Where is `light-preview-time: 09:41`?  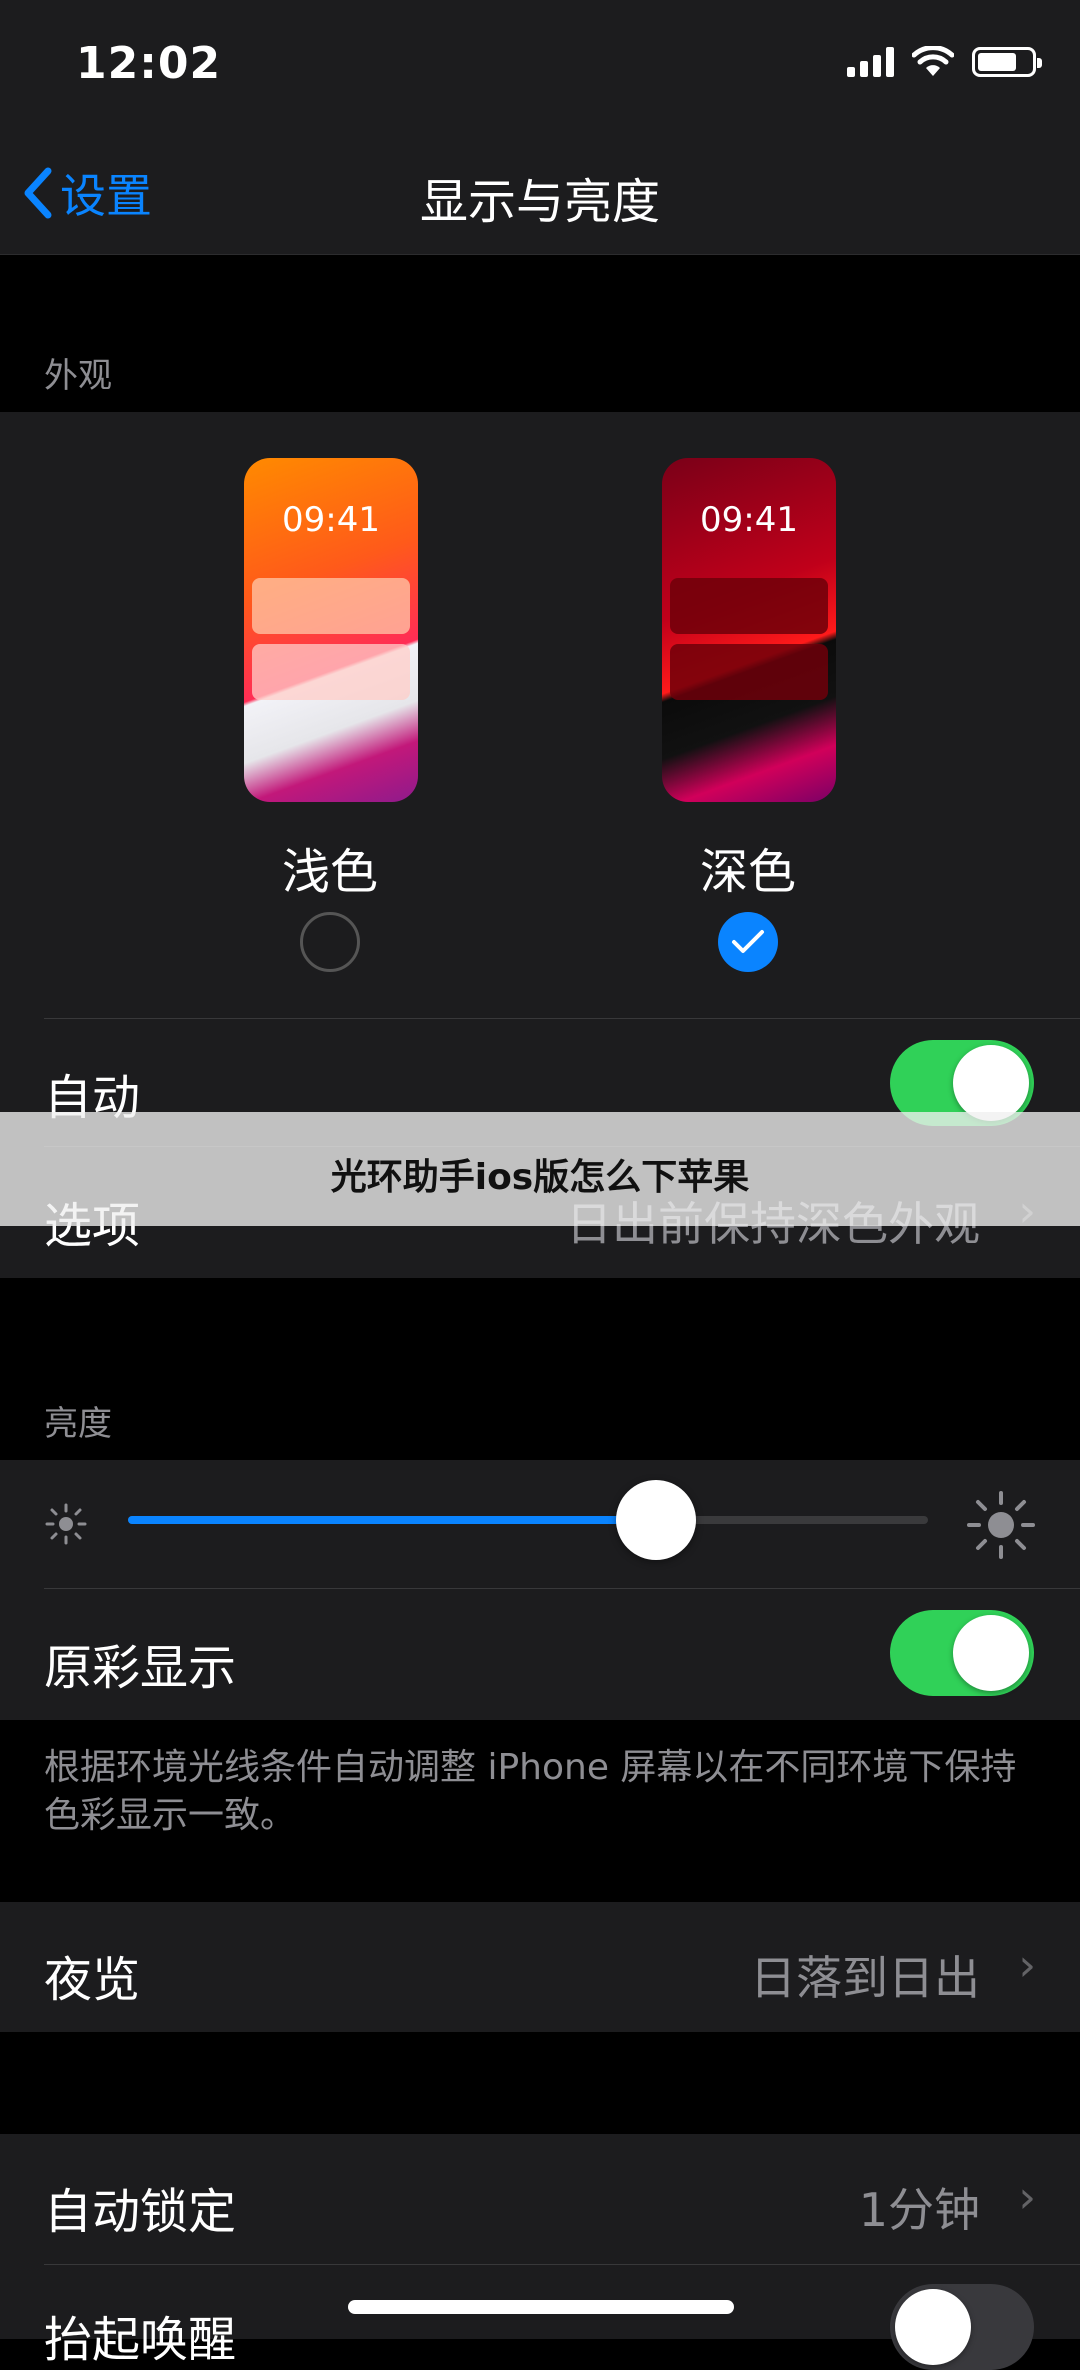 light-preview-time: 09:41 is located at coordinates (331, 520).